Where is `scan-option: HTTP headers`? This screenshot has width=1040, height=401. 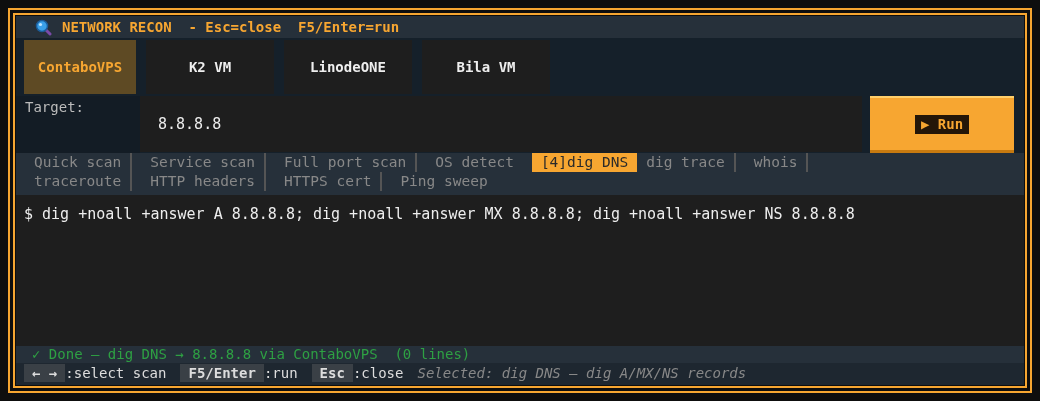 scan-option: HTTP headers is located at coordinates (204, 181).